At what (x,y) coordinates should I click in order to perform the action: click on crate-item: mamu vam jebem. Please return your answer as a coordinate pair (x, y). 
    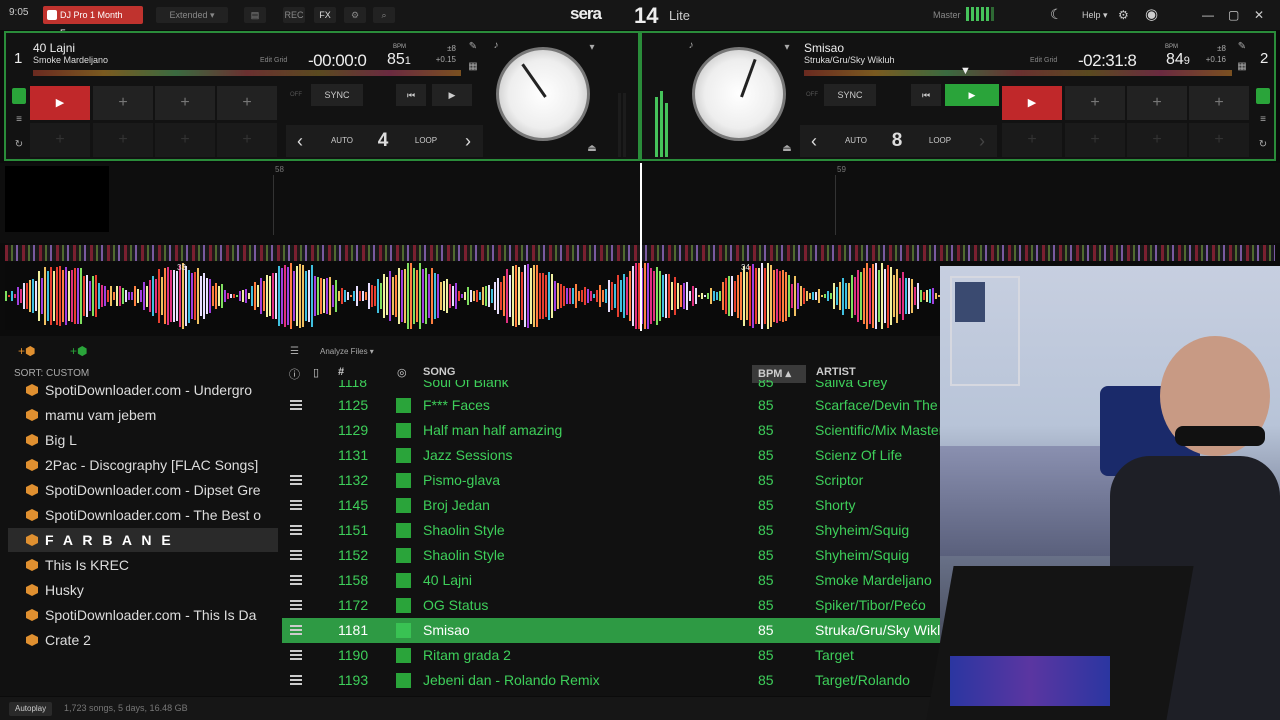
    Looking at the image, I should click on (143, 415).